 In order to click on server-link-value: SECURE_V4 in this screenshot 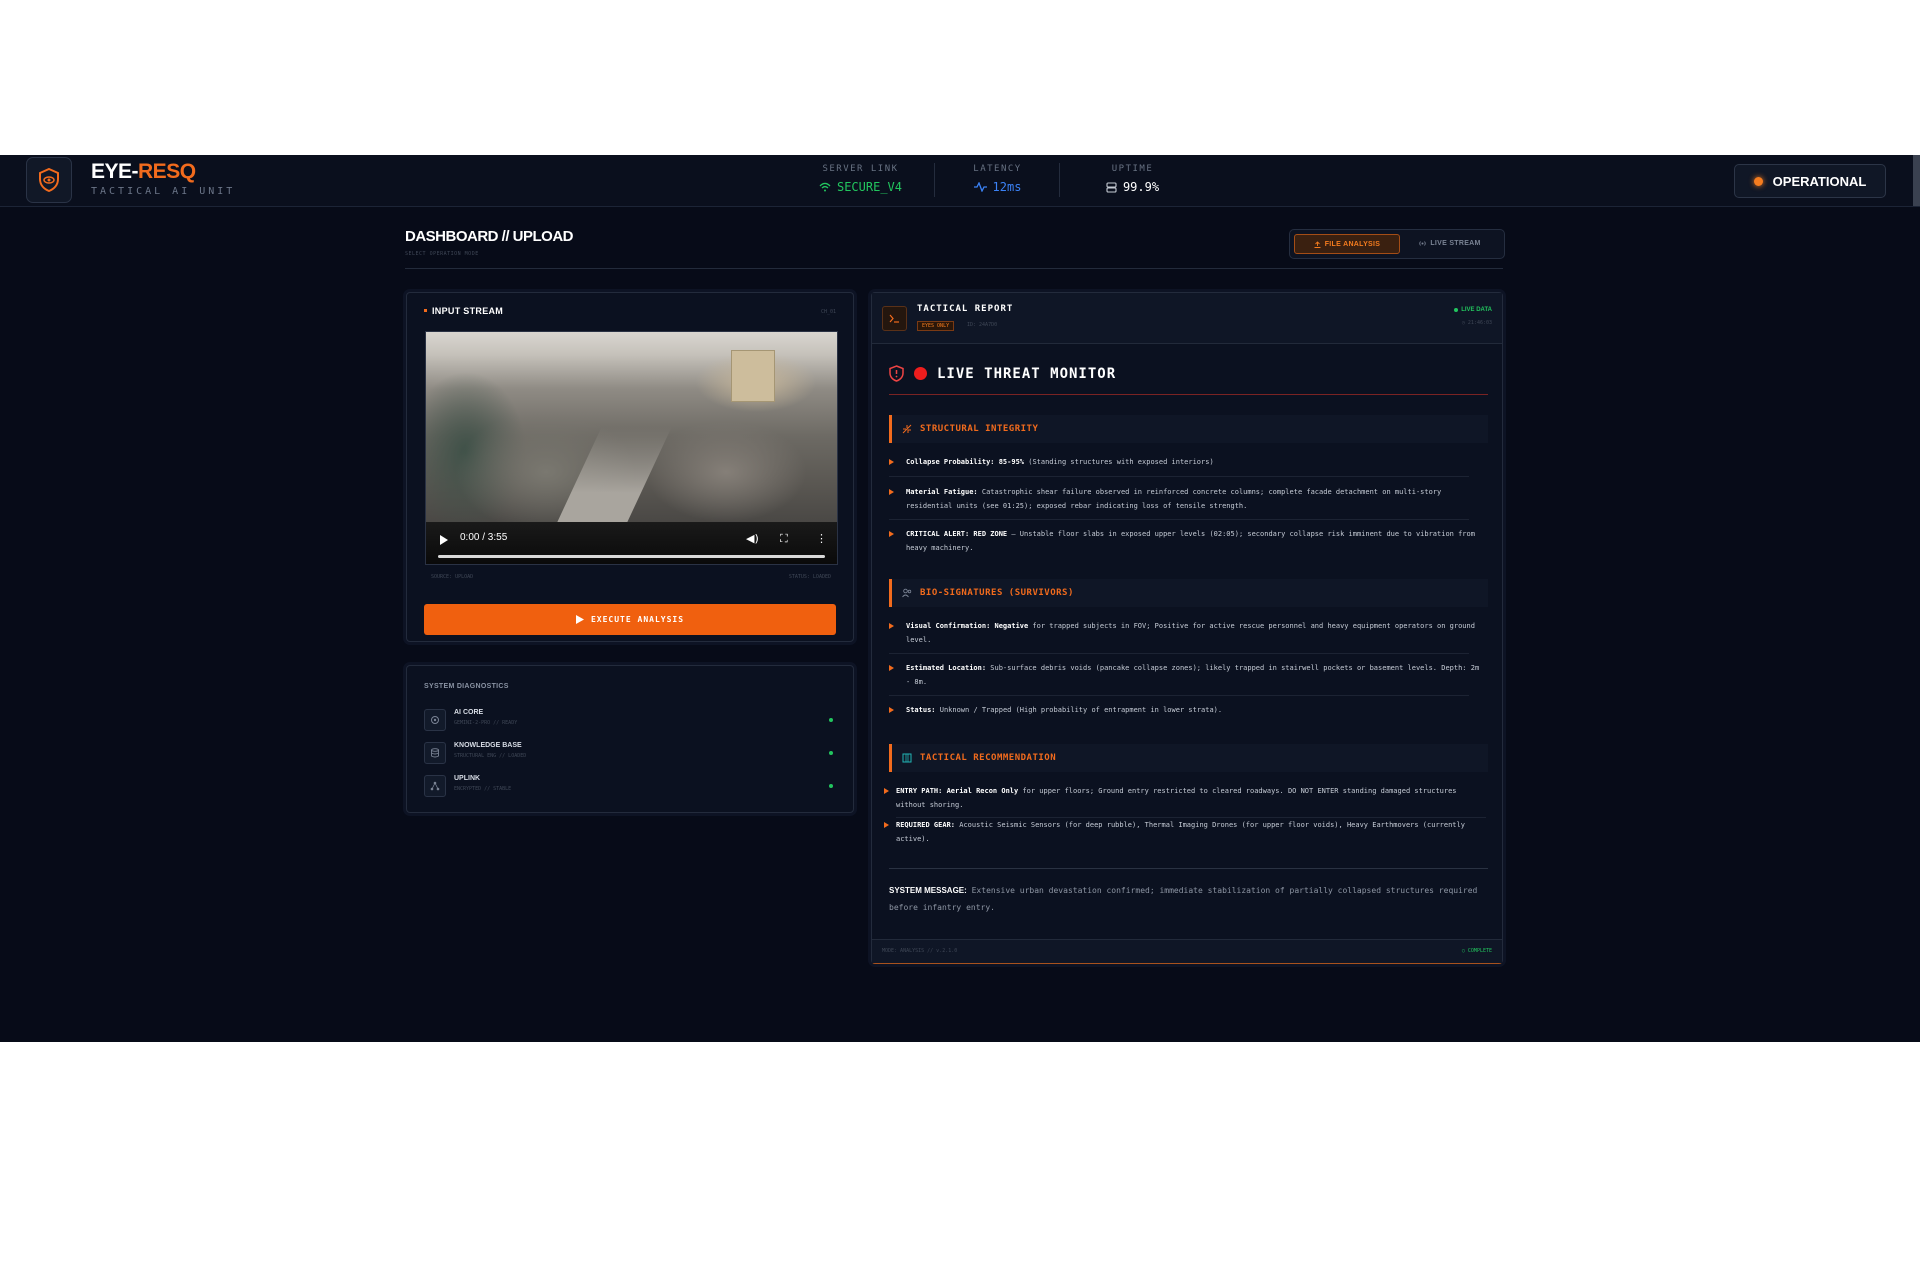, I will do `click(869, 187)`.